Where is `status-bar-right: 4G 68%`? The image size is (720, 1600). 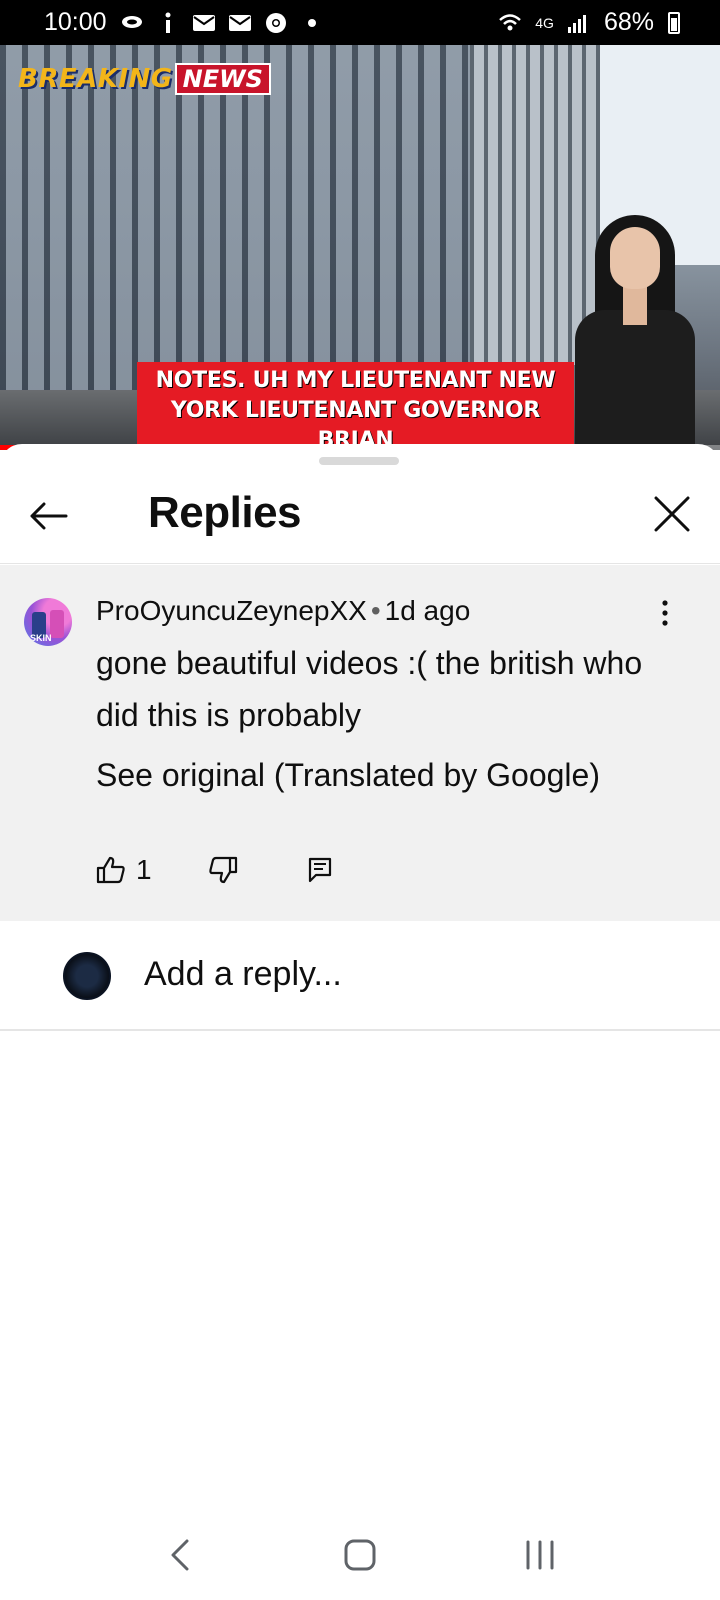 status-bar-right: 4G 68% is located at coordinates (589, 22).